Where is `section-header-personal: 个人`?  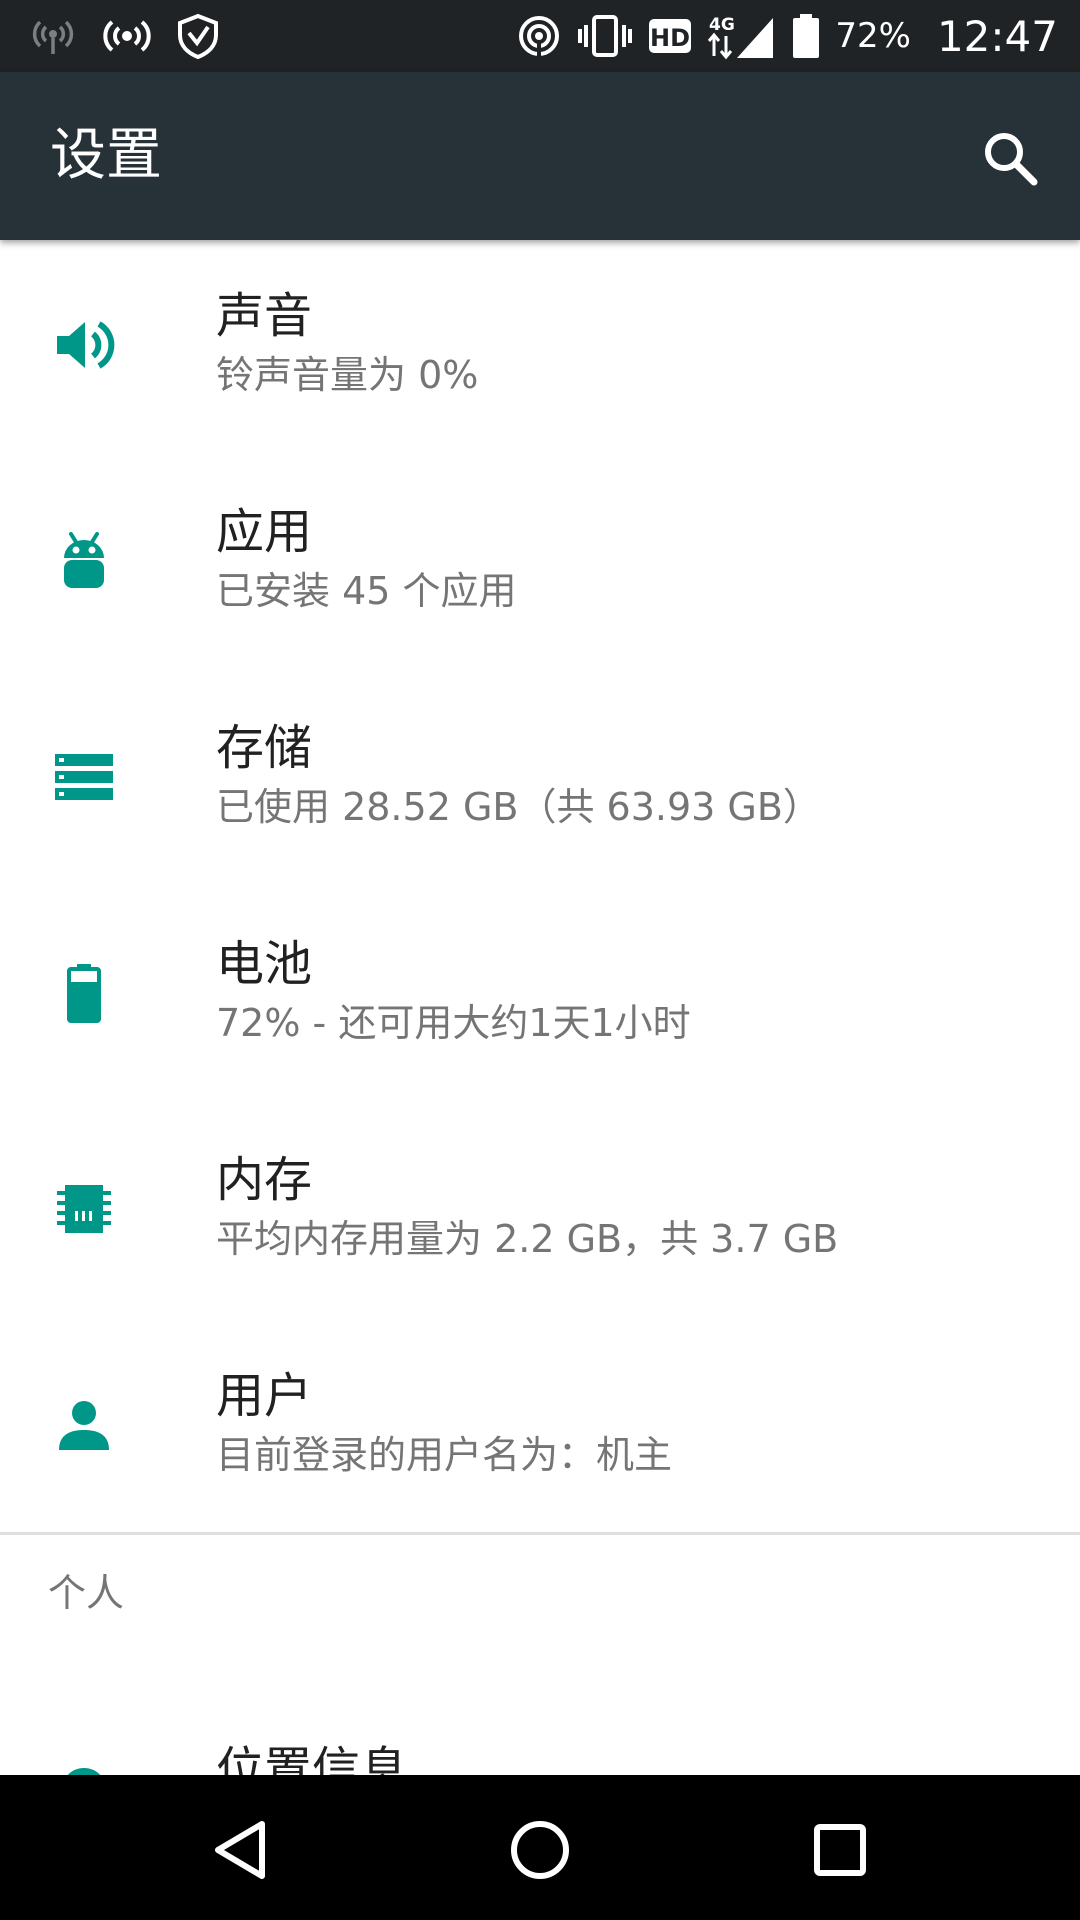 section-header-personal: 个人 is located at coordinates (86, 1593).